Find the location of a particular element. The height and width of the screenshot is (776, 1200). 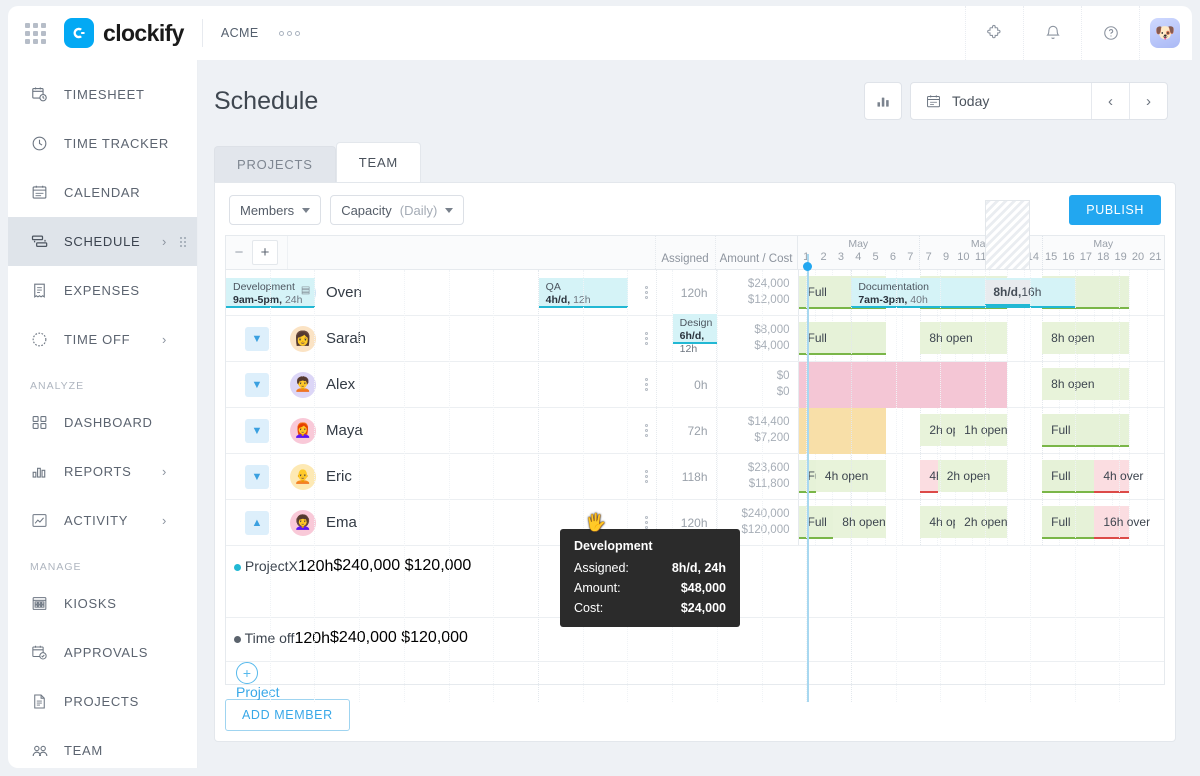

amount-value: $14,400 is located at coordinates (768, 421).